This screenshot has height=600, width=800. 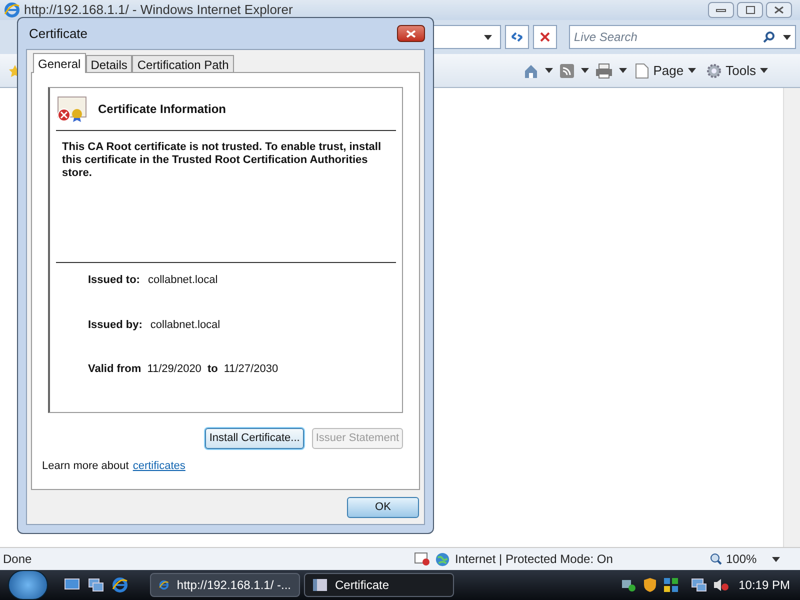 What do you see at coordinates (114, 280) in the screenshot?
I see `field-label: Issued to:` at bounding box center [114, 280].